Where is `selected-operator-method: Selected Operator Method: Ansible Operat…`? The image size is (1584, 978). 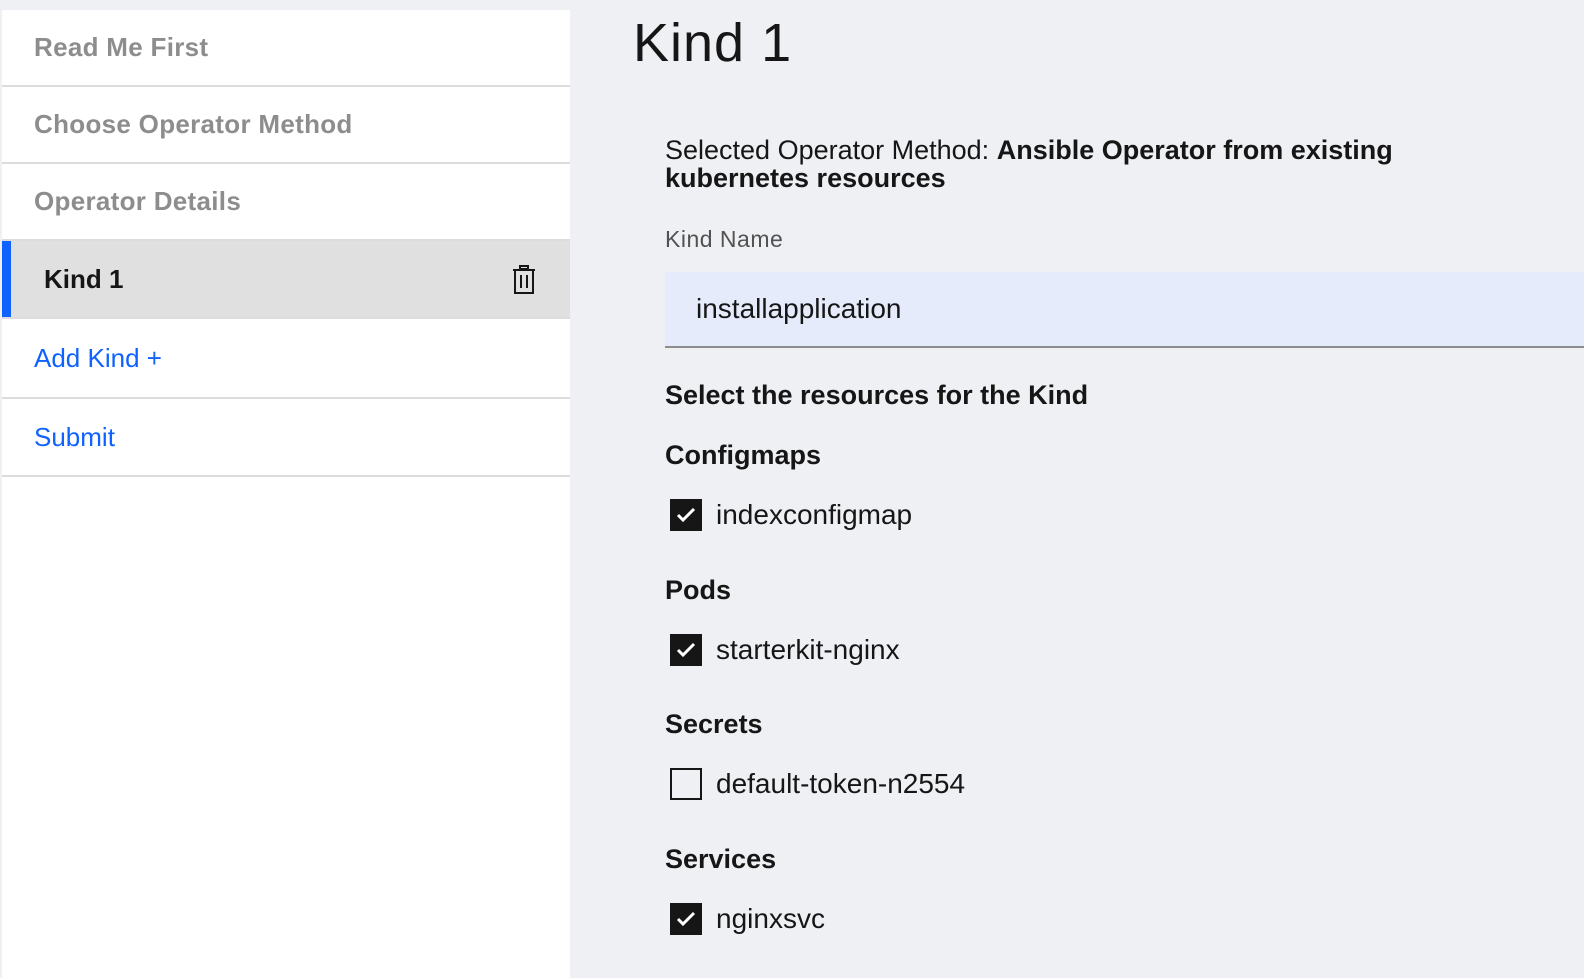 selected-operator-method: Selected Operator Method: Ansible Operat… is located at coordinates (1055, 164).